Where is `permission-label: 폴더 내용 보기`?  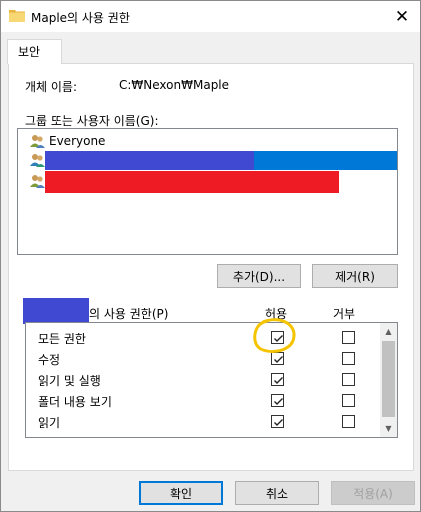
permission-label: 폴더 내용 보기 is located at coordinates (75, 402).